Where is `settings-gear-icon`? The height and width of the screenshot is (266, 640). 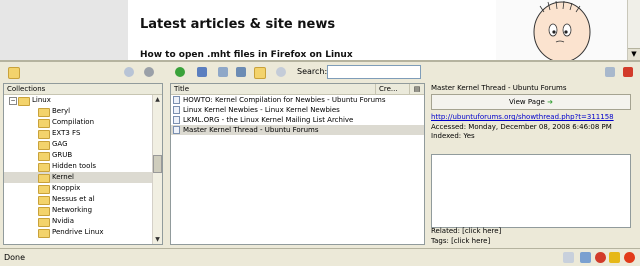 settings-gear-icon is located at coordinates (149, 72).